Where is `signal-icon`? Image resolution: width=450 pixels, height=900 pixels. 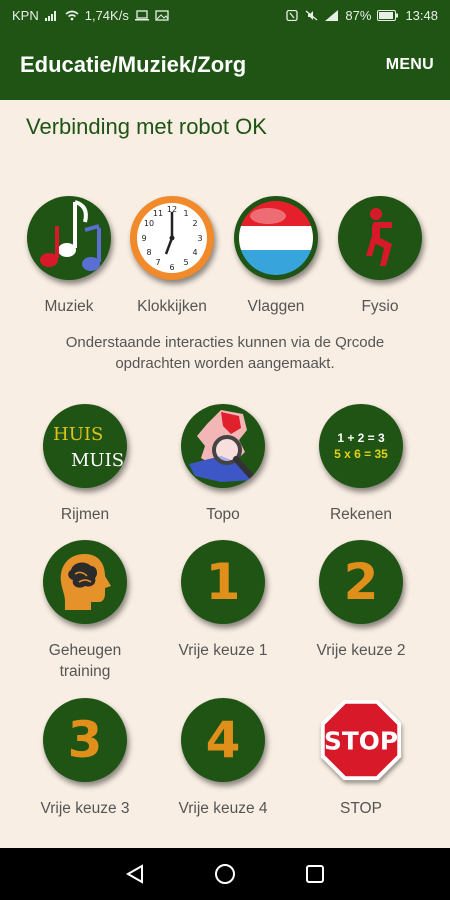 signal-icon is located at coordinates (50, 15).